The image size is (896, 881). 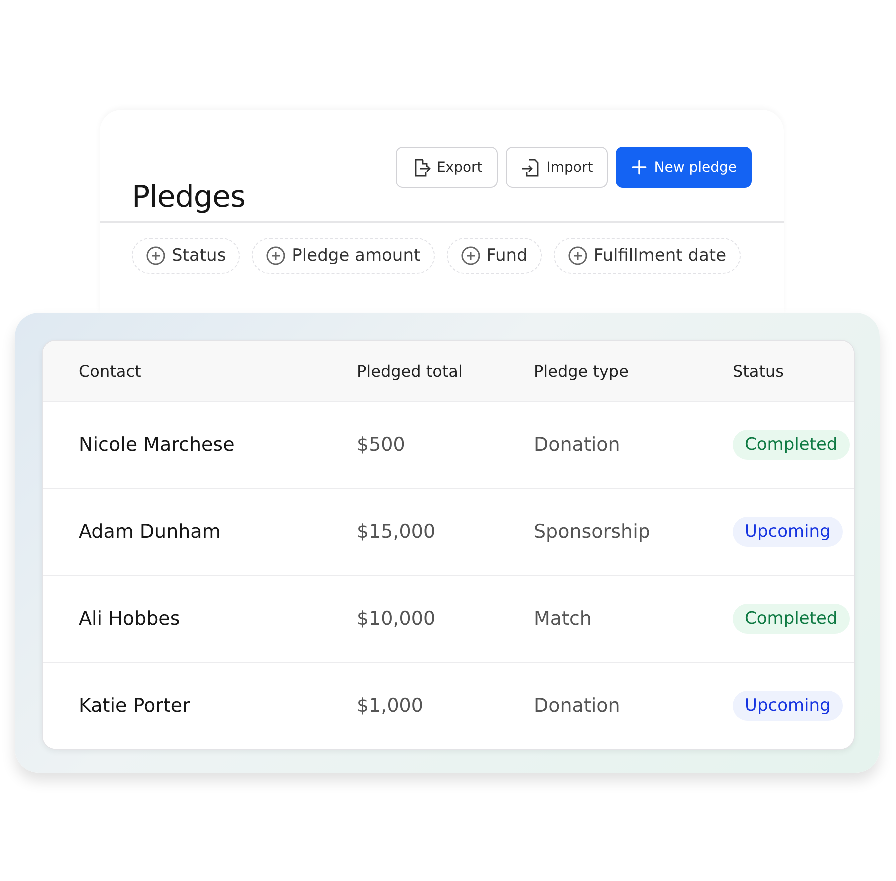 What do you see at coordinates (582, 371) in the screenshot?
I see `column-header: Pledge type` at bounding box center [582, 371].